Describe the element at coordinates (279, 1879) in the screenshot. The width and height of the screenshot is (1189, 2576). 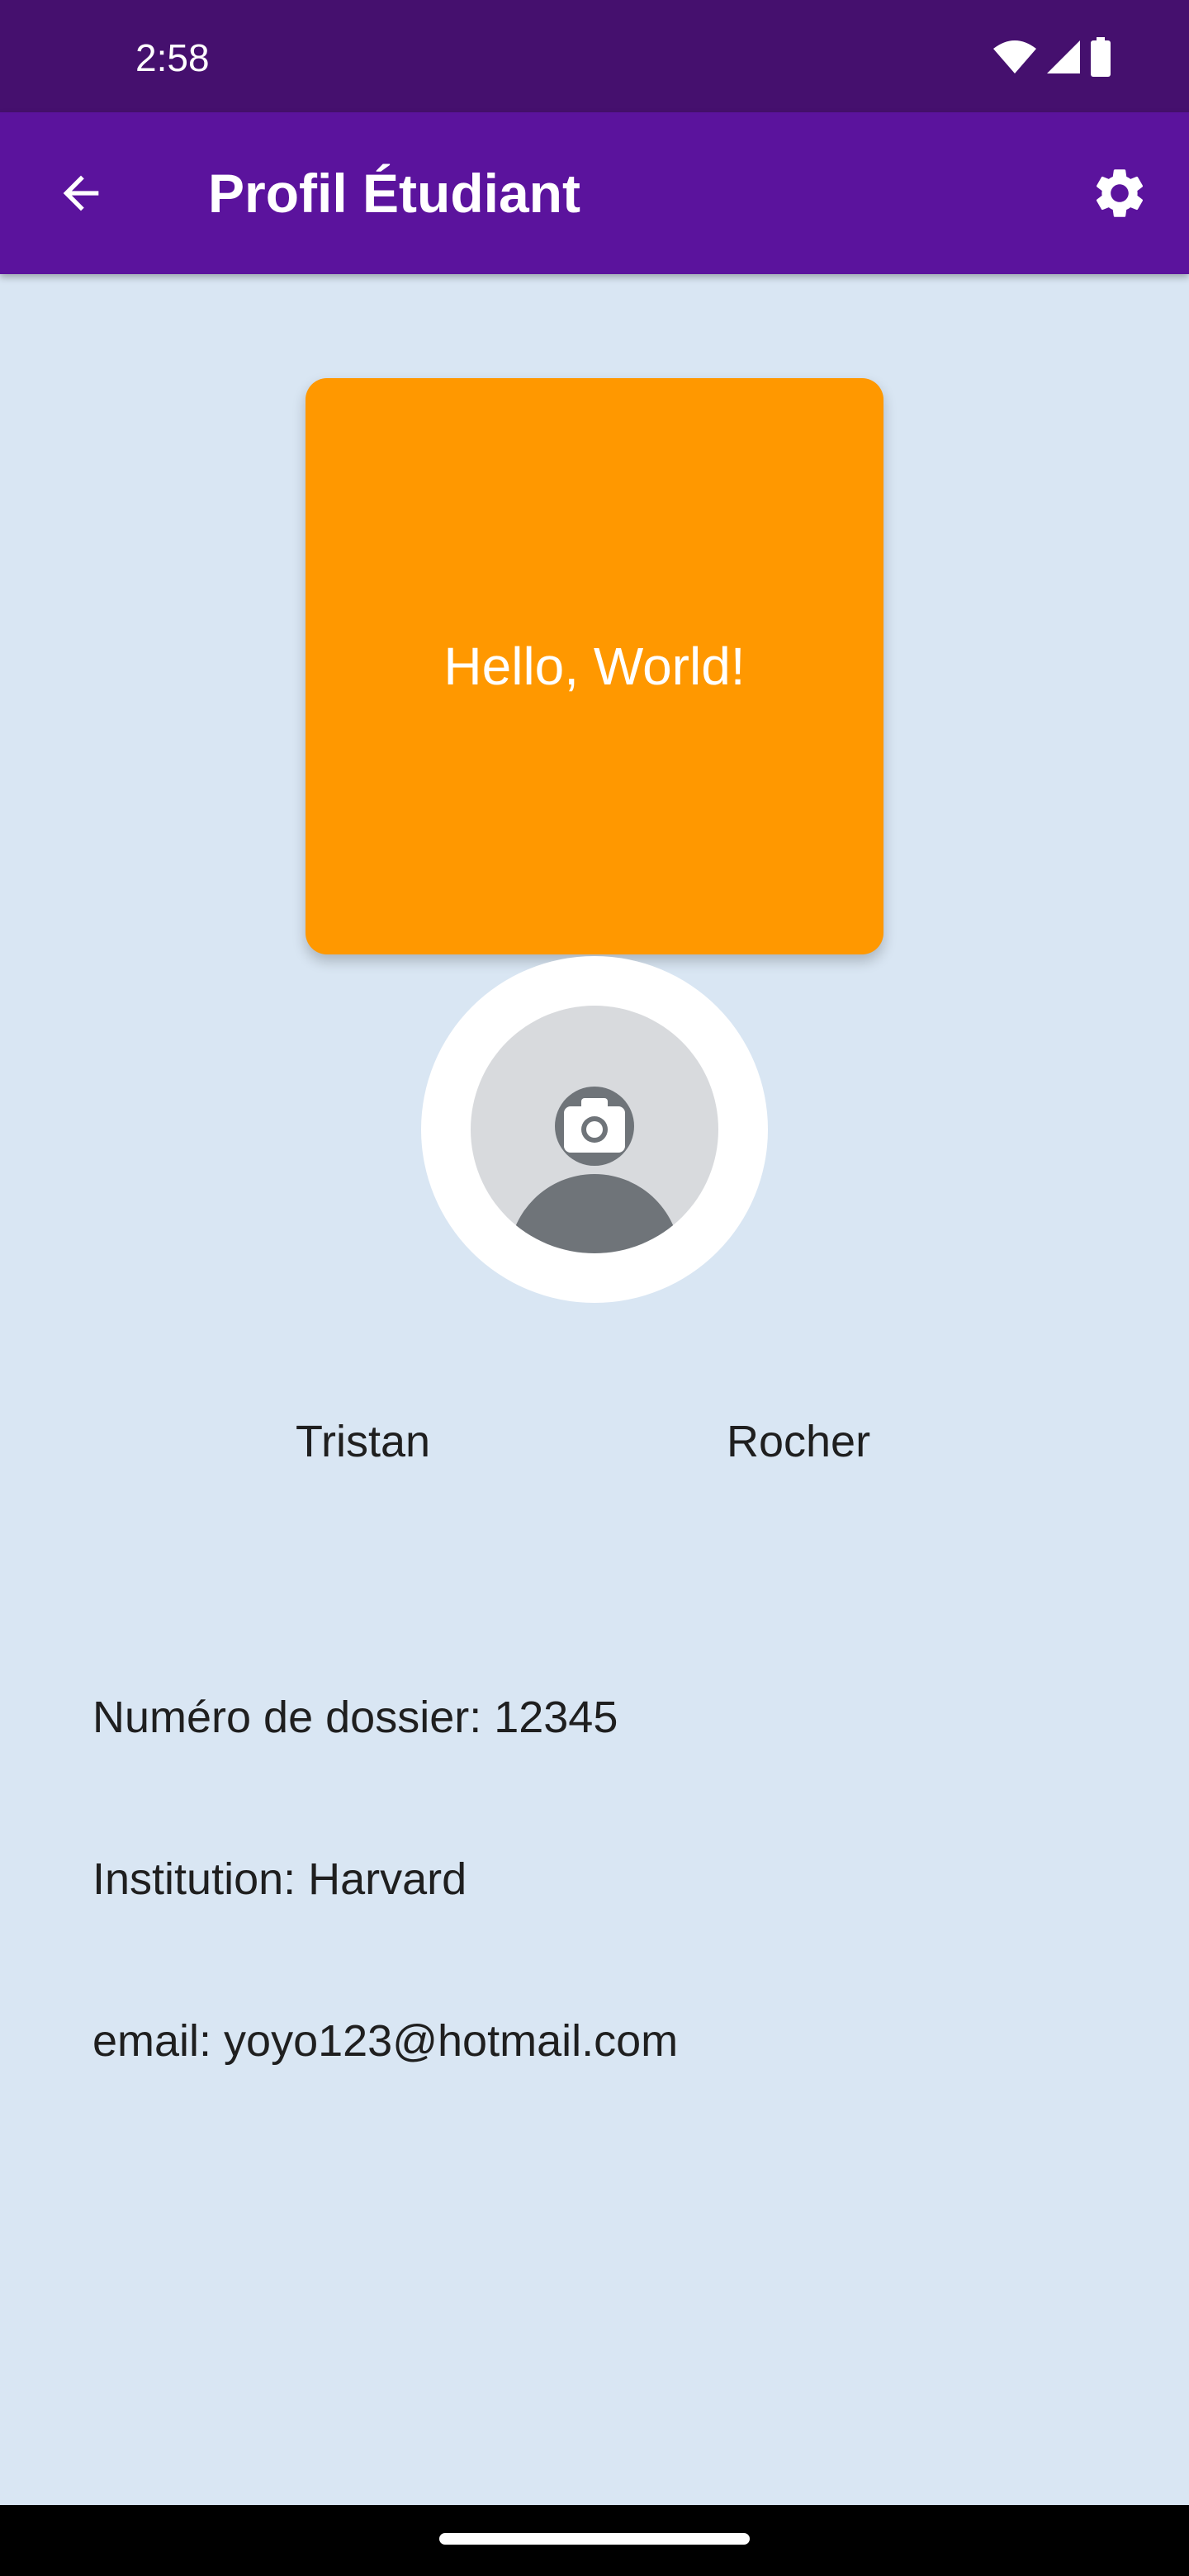
I see `institution: Institution: Harvard` at that location.